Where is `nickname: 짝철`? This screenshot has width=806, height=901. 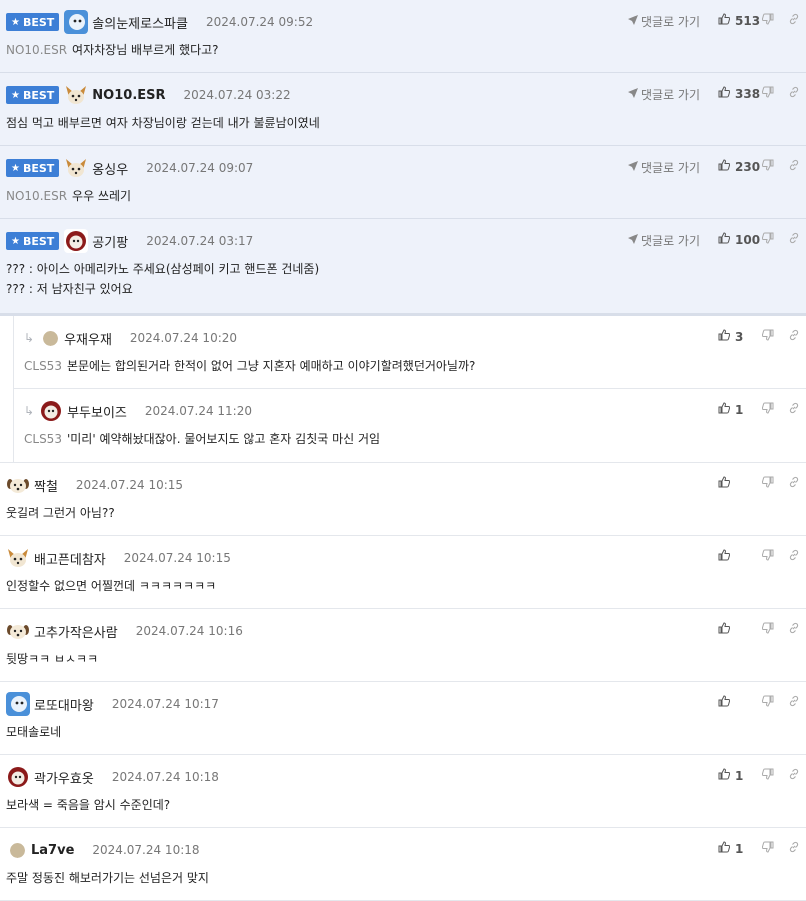
nickname: 짝철 is located at coordinates (46, 485).